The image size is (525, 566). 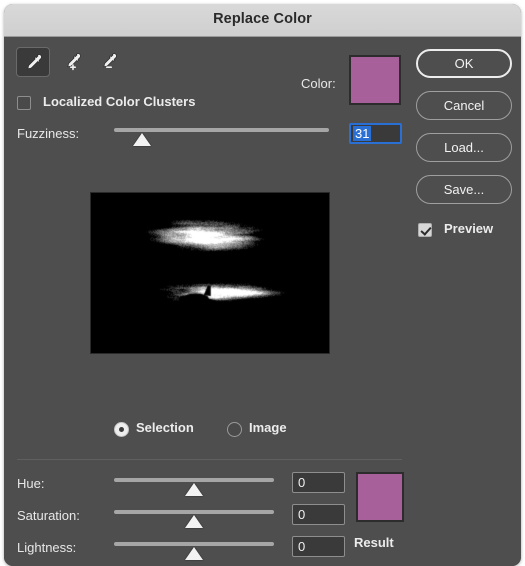 I want to click on saturation-label: Saturation:, so click(x=48, y=515).